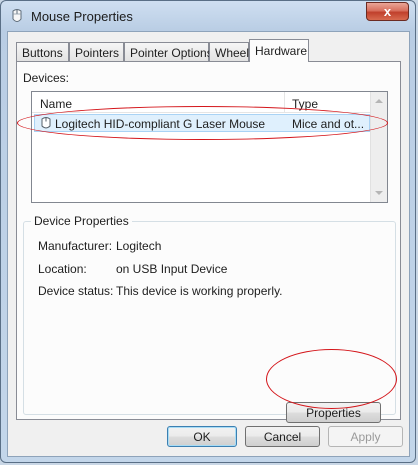 Image resolution: width=418 pixels, height=465 pixels. What do you see at coordinates (96, 51) in the screenshot?
I see `tab-pointers: Pointers` at bounding box center [96, 51].